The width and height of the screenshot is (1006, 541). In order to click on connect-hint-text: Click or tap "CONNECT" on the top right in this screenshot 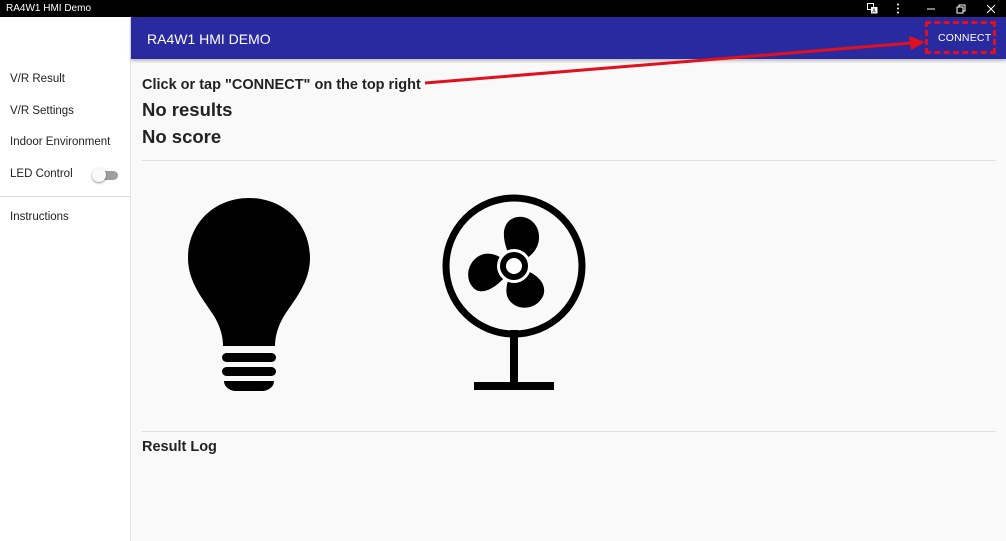, I will do `click(281, 85)`.